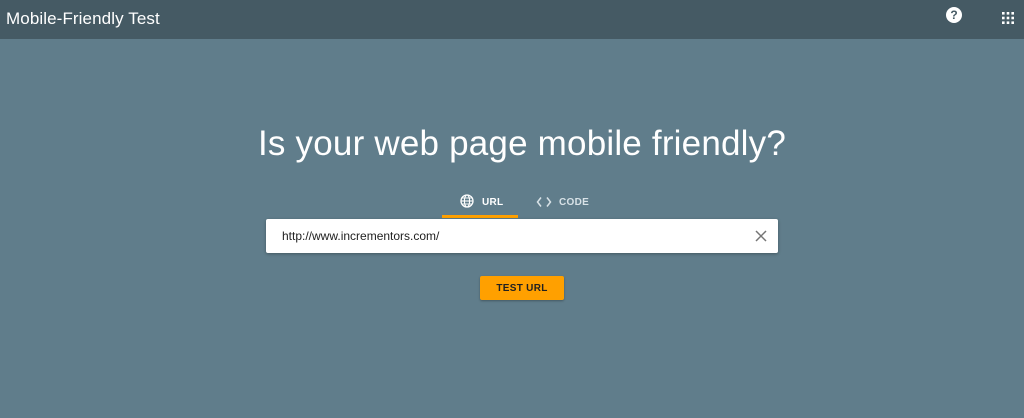 This screenshot has height=418, width=1024. I want to click on code-brackets-icon, so click(544, 202).